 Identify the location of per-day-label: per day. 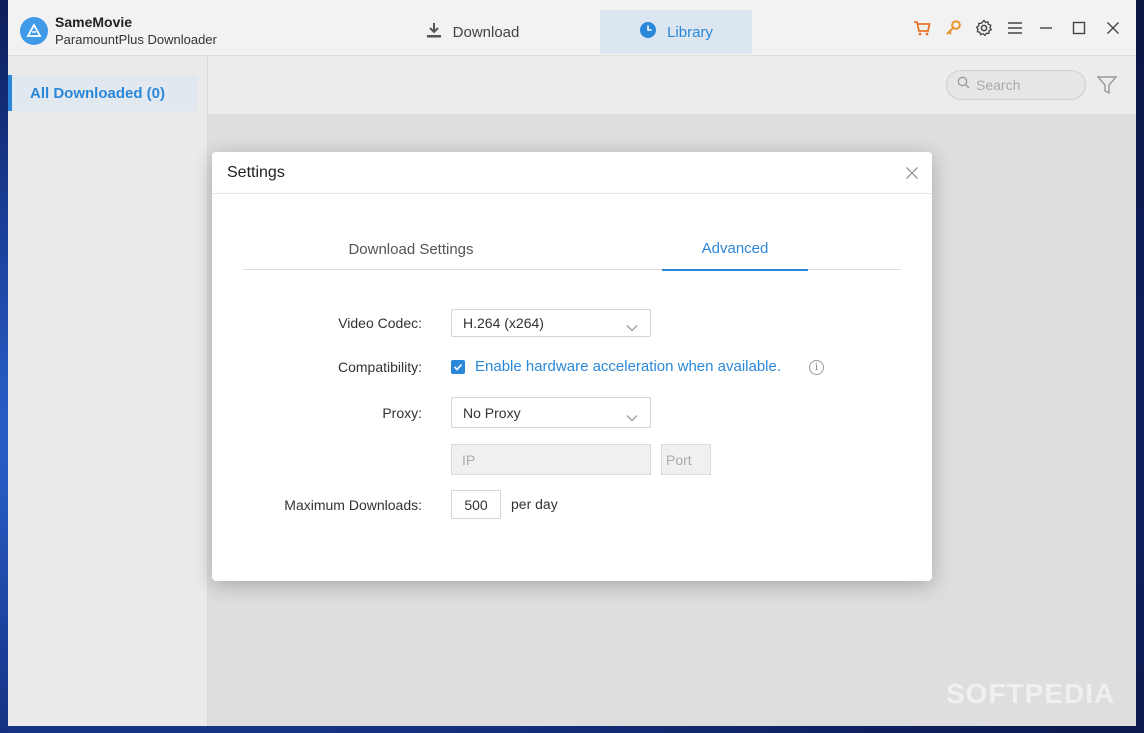
(534, 504).